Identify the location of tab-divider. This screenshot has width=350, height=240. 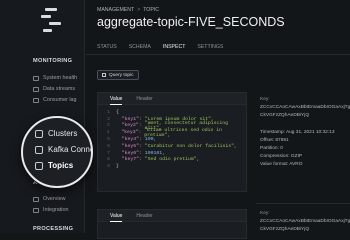
(218, 54).